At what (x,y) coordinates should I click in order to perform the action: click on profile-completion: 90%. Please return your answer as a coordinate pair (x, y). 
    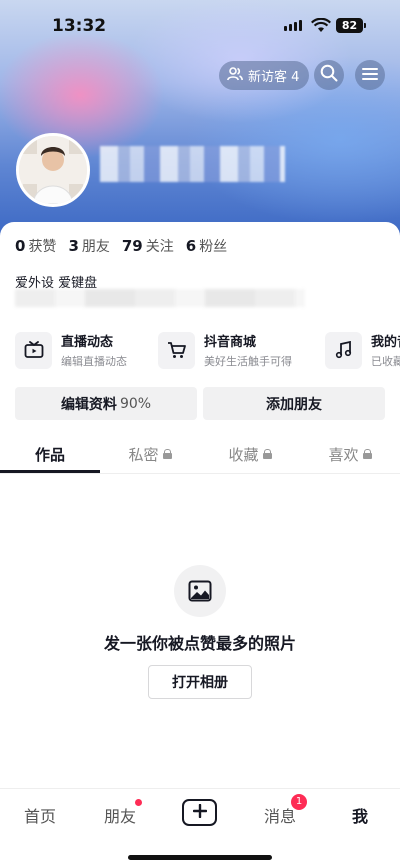
    Looking at the image, I should click on (135, 403).